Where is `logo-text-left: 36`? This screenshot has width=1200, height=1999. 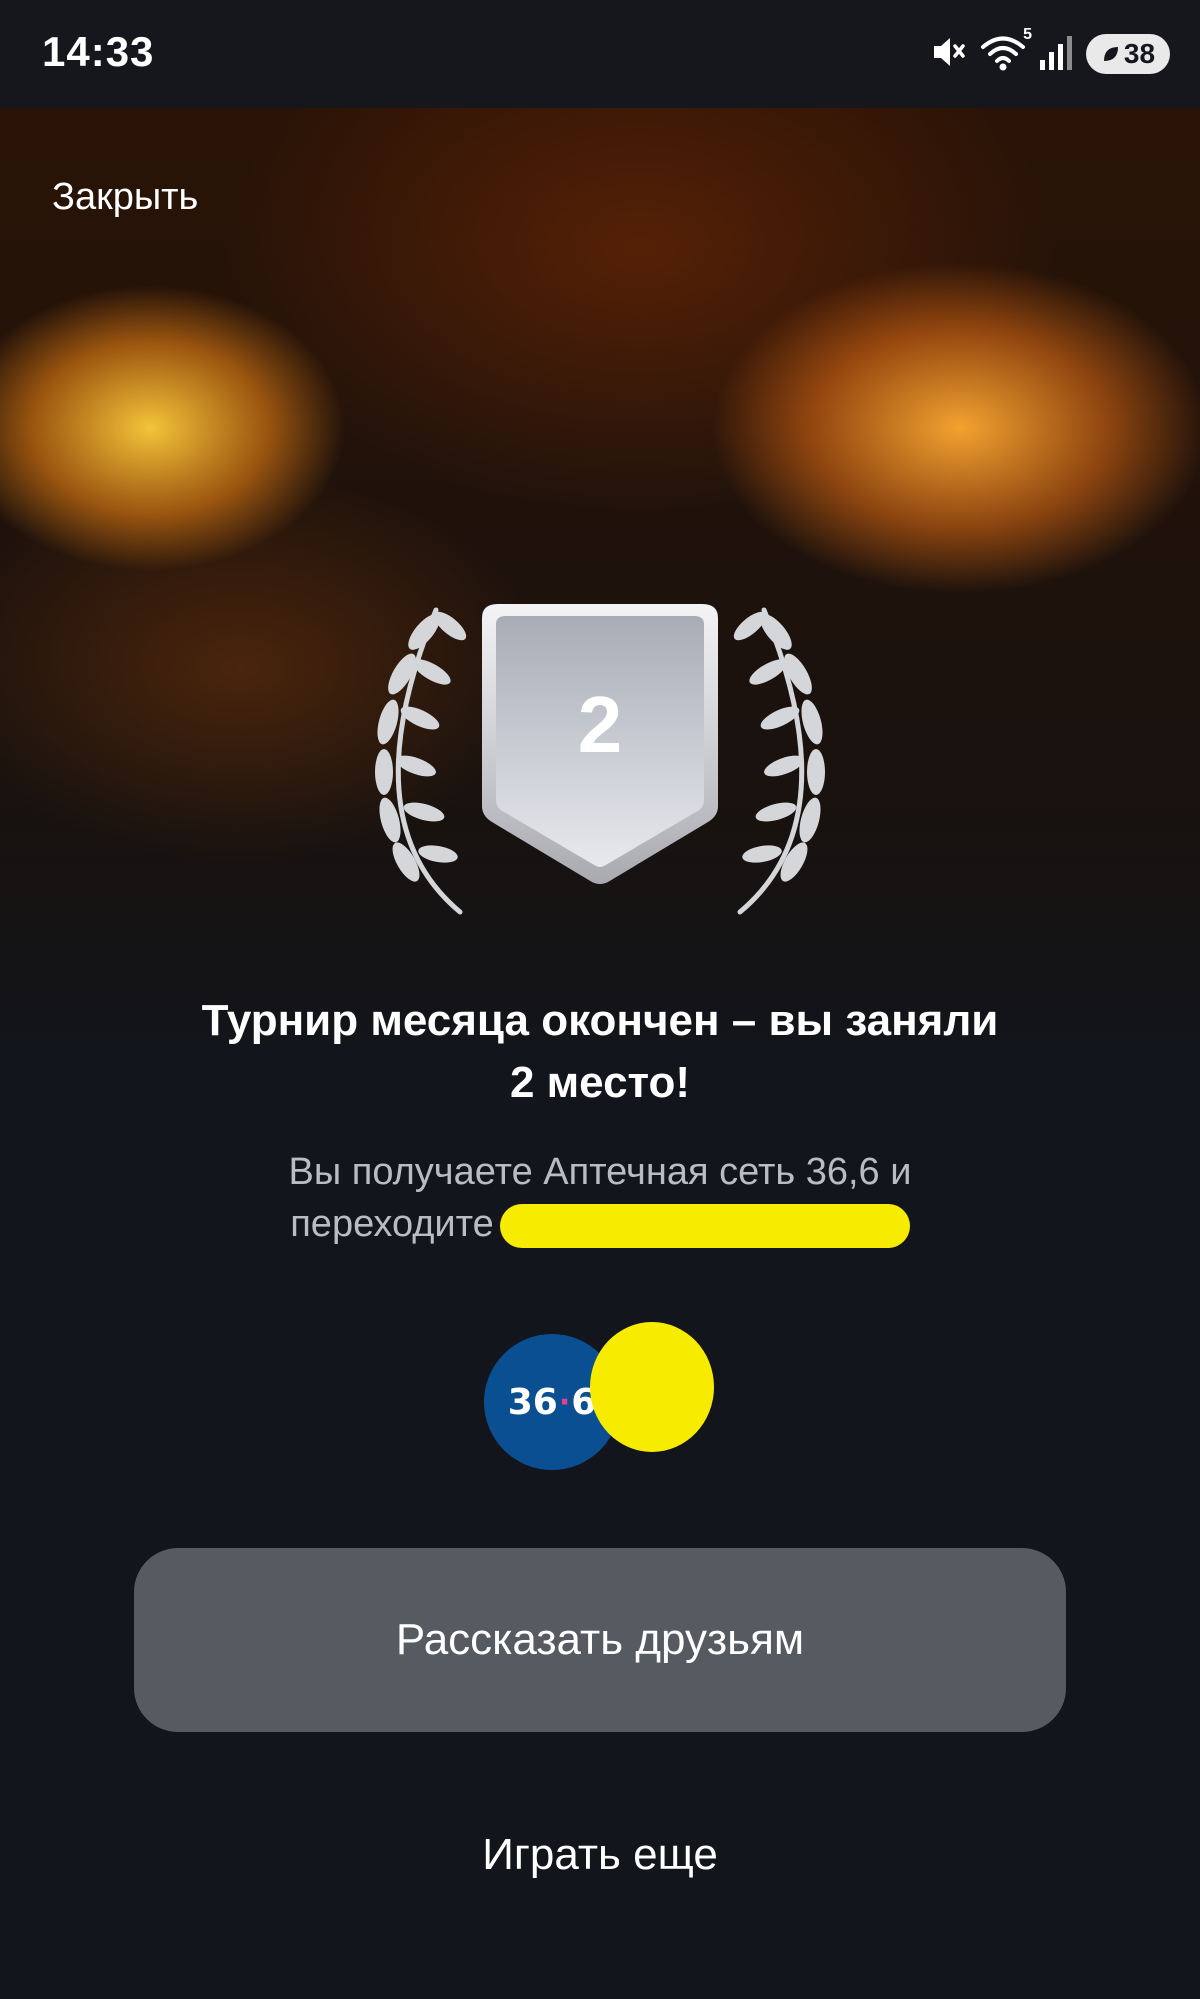
logo-text-left: 36 is located at coordinates (532, 1402).